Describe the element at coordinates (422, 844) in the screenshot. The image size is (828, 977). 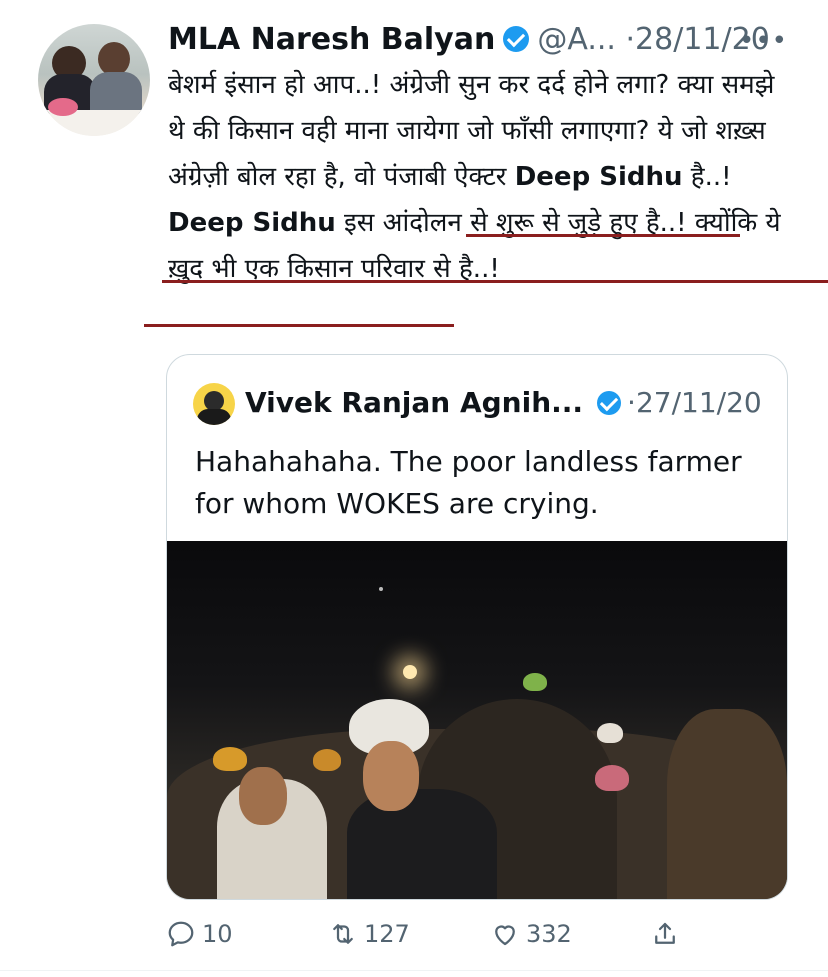
I see `person-dark-shirt` at that location.